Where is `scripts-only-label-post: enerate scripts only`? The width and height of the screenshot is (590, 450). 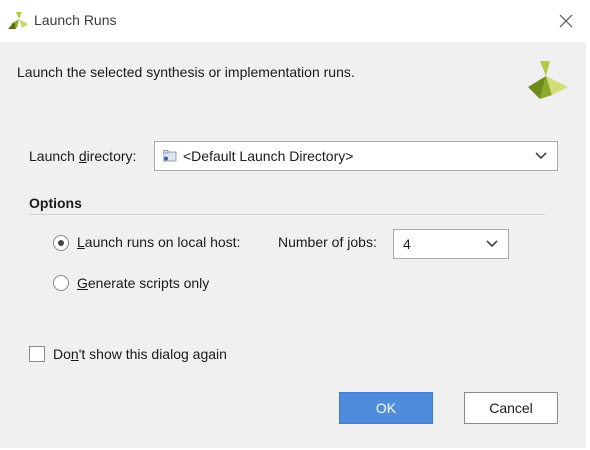
scripts-only-label-post: enerate scripts only is located at coordinates (148, 283).